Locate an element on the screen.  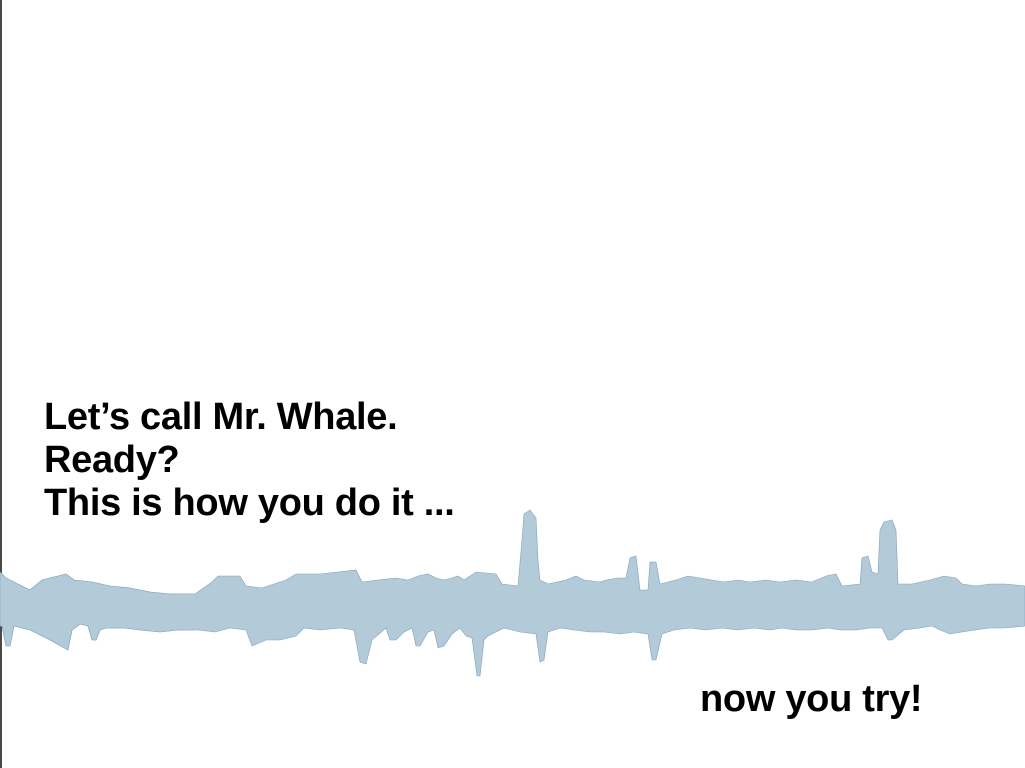
now-you-try-prompt: now you try! is located at coordinates (811, 699).